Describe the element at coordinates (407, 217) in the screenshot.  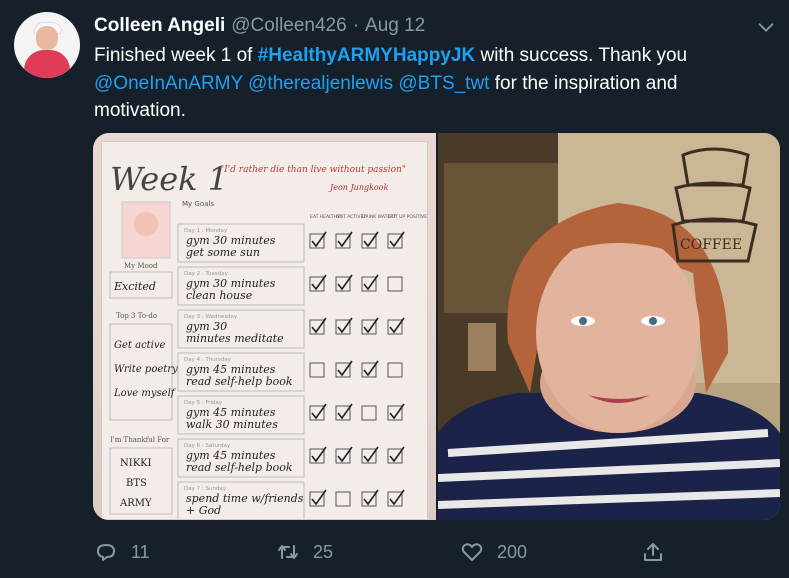
I see `journal-check-header: GOT UP POSITIVE?` at that location.